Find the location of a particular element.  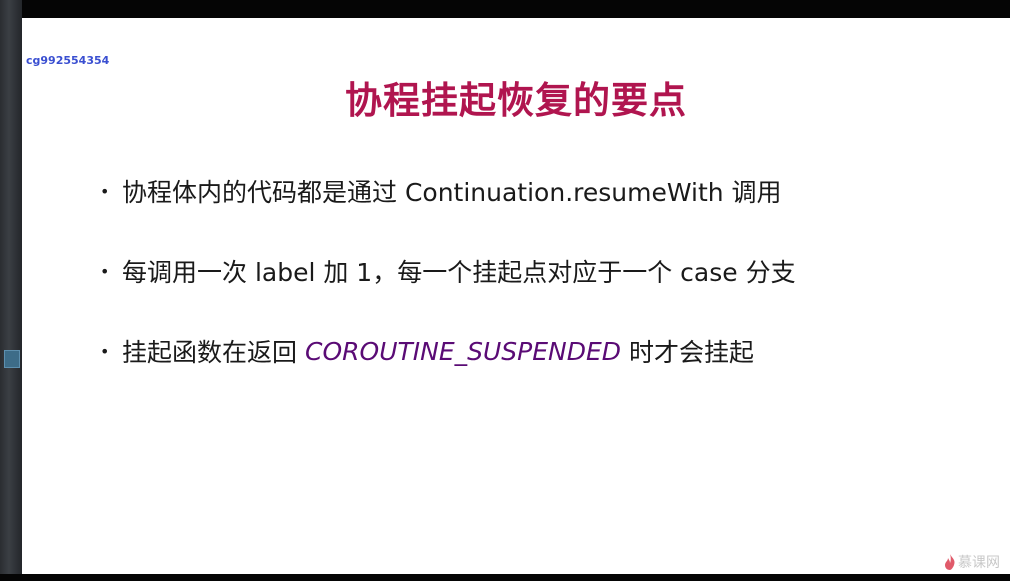

slide-title: 协程挂起恢复的要点 is located at coordinates (516, 100).